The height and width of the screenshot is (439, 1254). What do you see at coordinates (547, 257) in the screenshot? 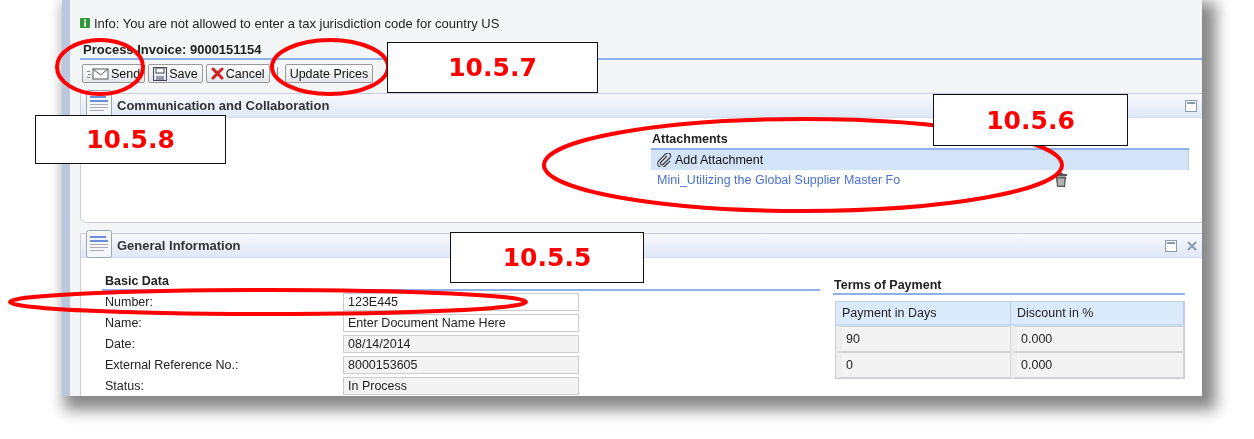
I see `annotation-label: 10.5.5` at bounding box center [547, 257].